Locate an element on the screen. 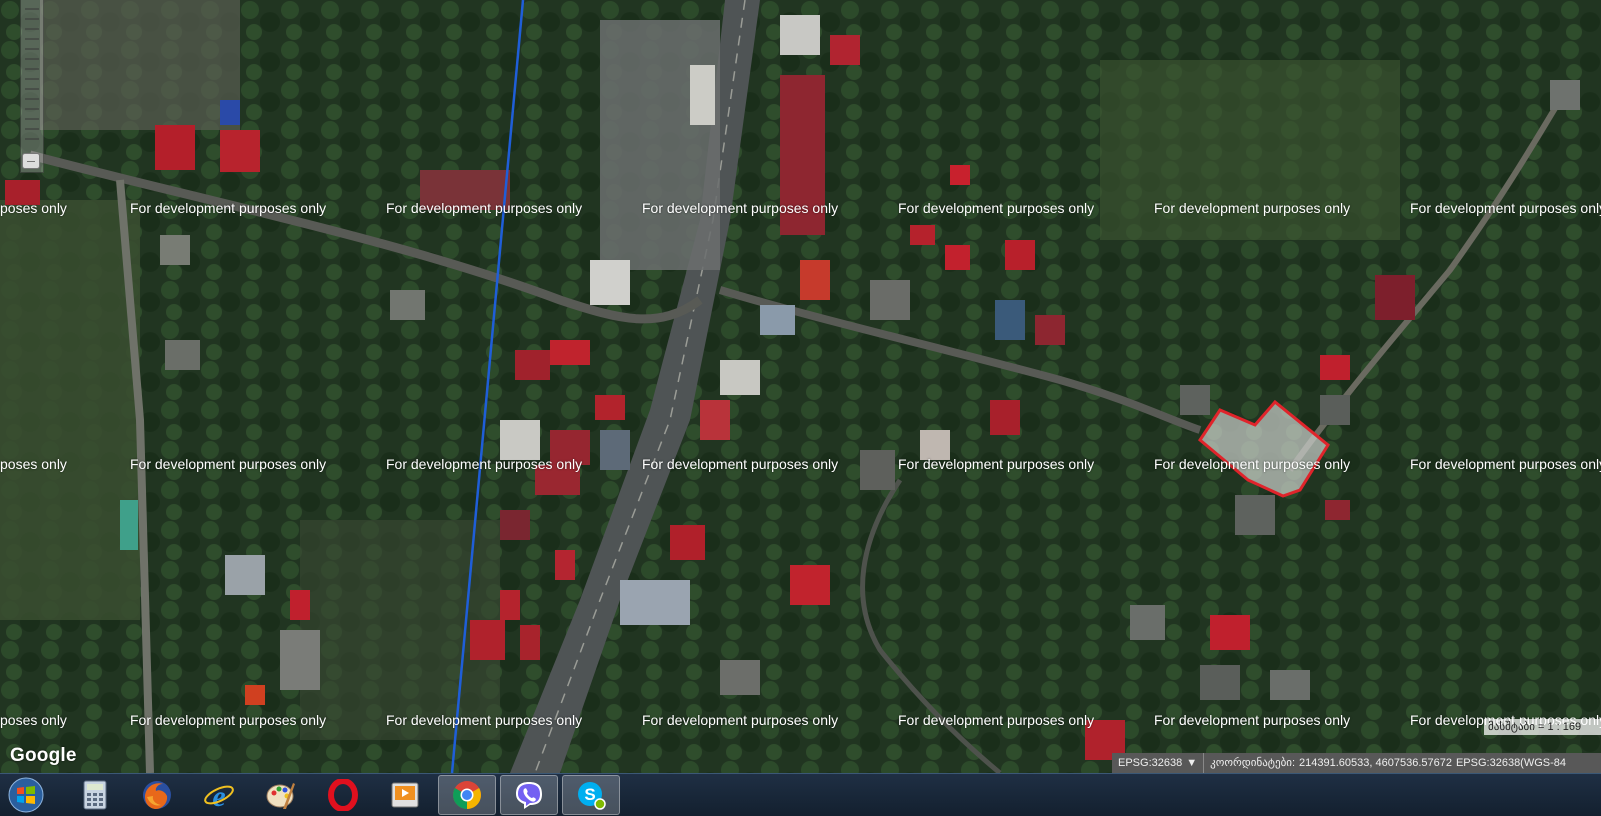  taskbar-skype: S is located at coordinates (591, 795).